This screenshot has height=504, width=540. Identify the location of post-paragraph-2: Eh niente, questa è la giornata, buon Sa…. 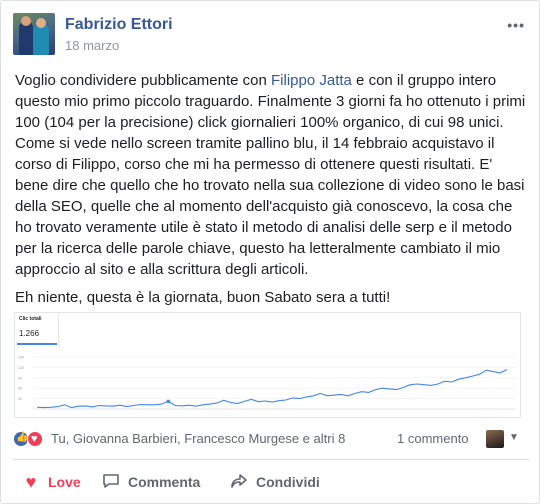
(203, 297).